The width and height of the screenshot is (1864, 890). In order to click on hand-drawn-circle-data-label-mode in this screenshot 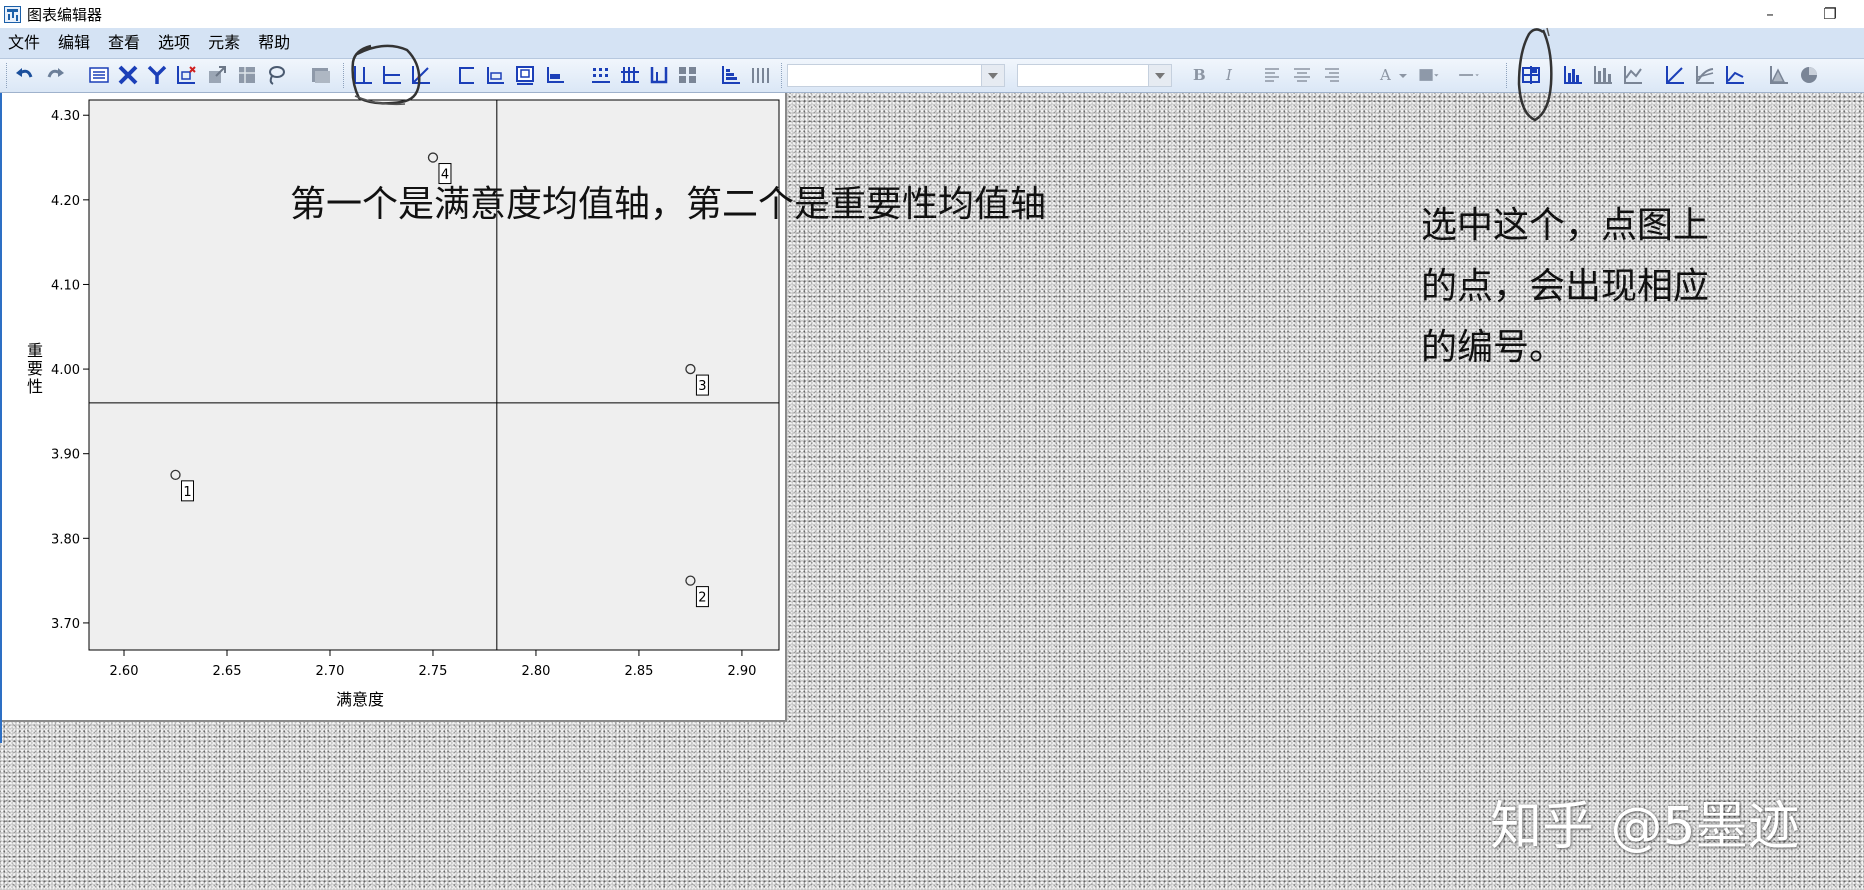, I will do `click(1535, 74)`.